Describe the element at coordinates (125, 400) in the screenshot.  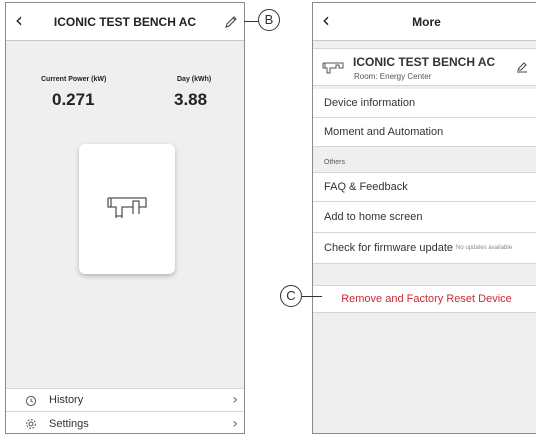
I see `history-row: History ›` at that location.